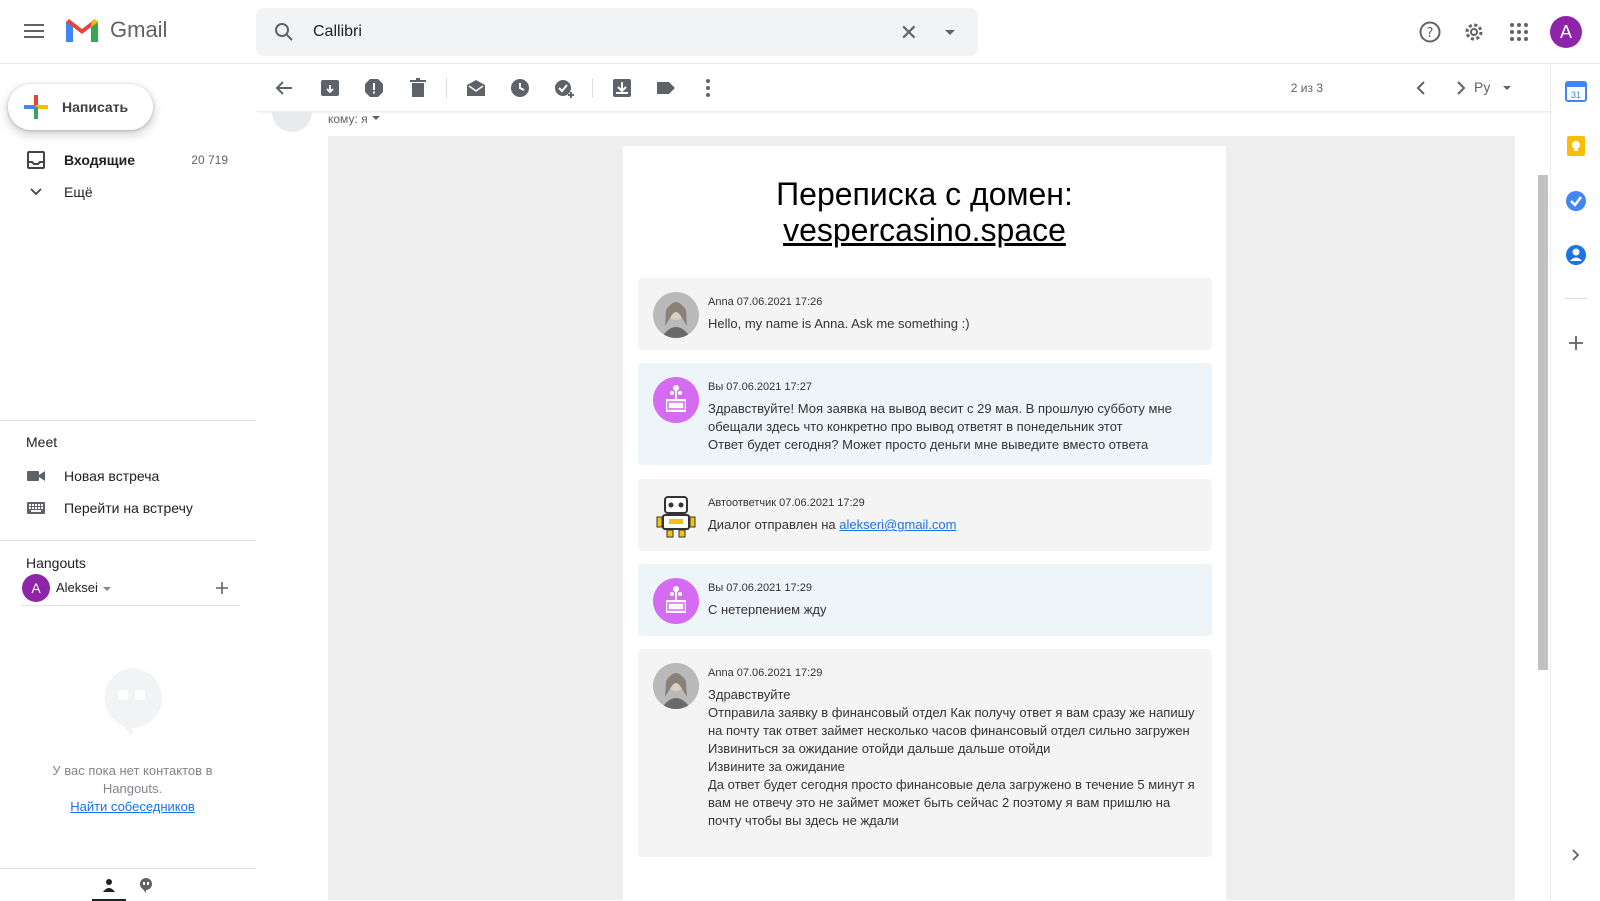  I want to click on new-meeting-label: Новая встреча, so click(112, 476).